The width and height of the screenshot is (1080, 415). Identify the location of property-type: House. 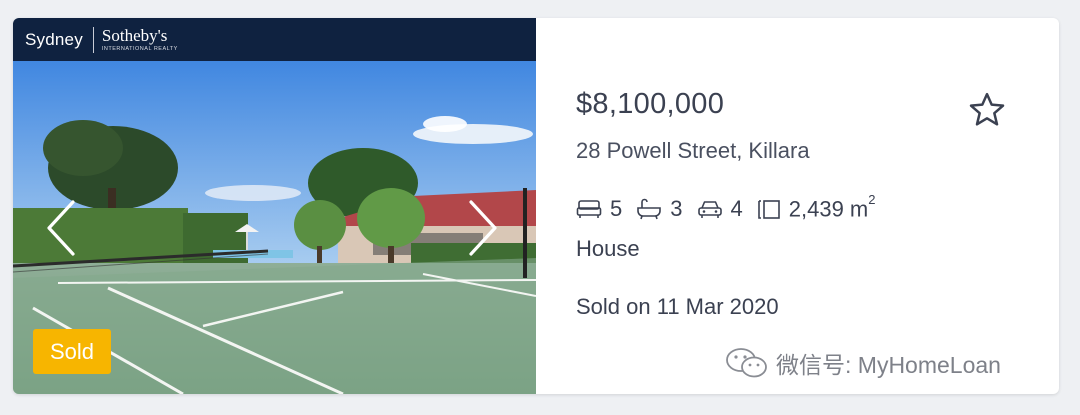
(608, 248).